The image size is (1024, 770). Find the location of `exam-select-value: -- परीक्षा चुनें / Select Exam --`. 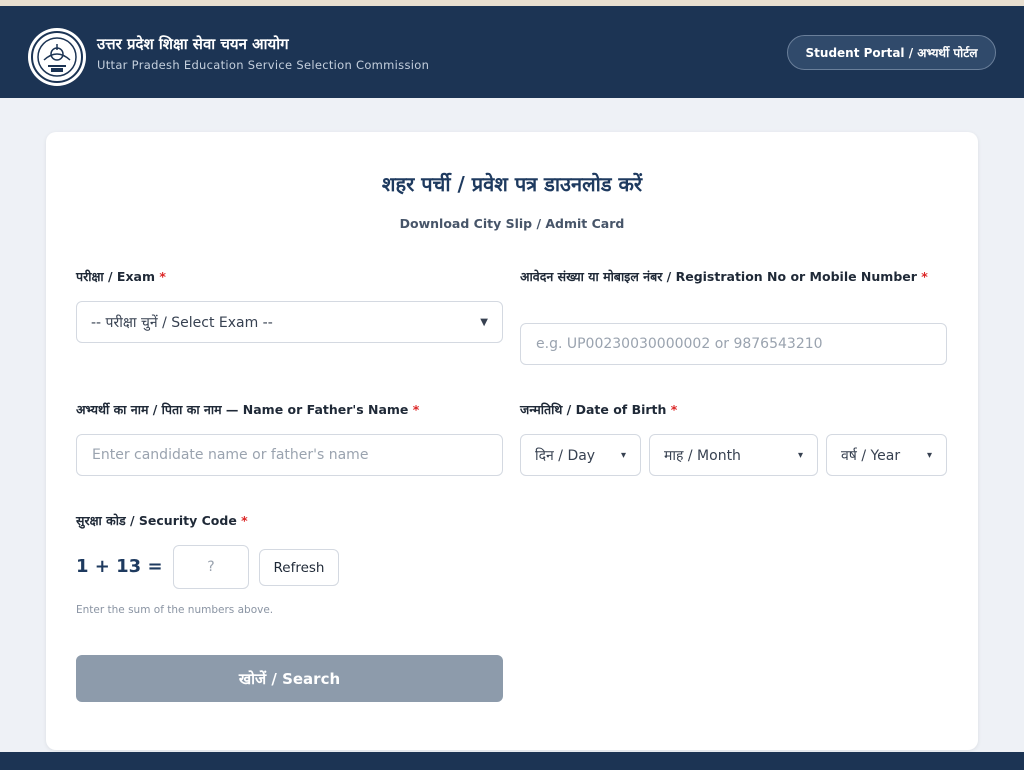

exam-select-value: -- परीक्षा चुनें / Select Exam -- is located at coordinates (182, 322).